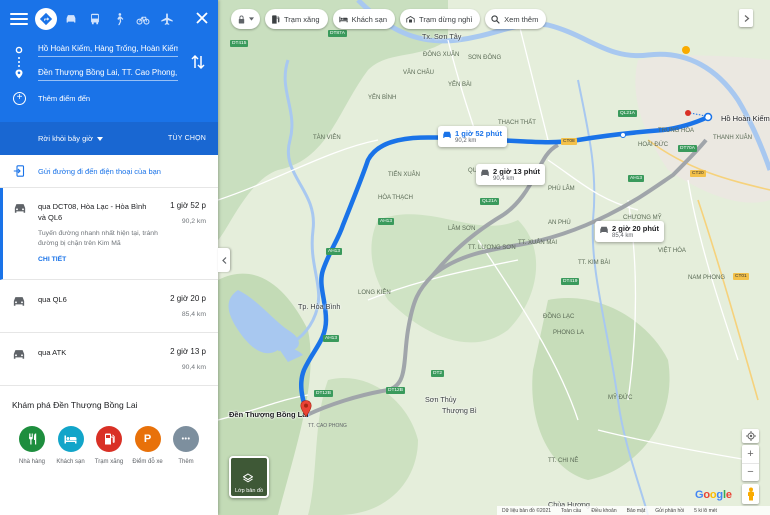  I want to click on collapse-arrow-button, so click(746, 18).